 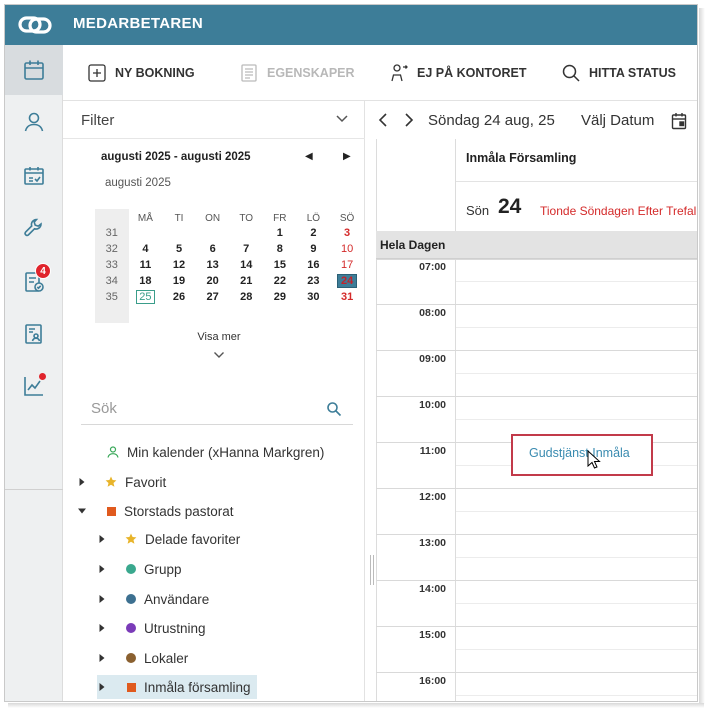 I want to click on chevron-left-icon, so click(x=383, y=120).